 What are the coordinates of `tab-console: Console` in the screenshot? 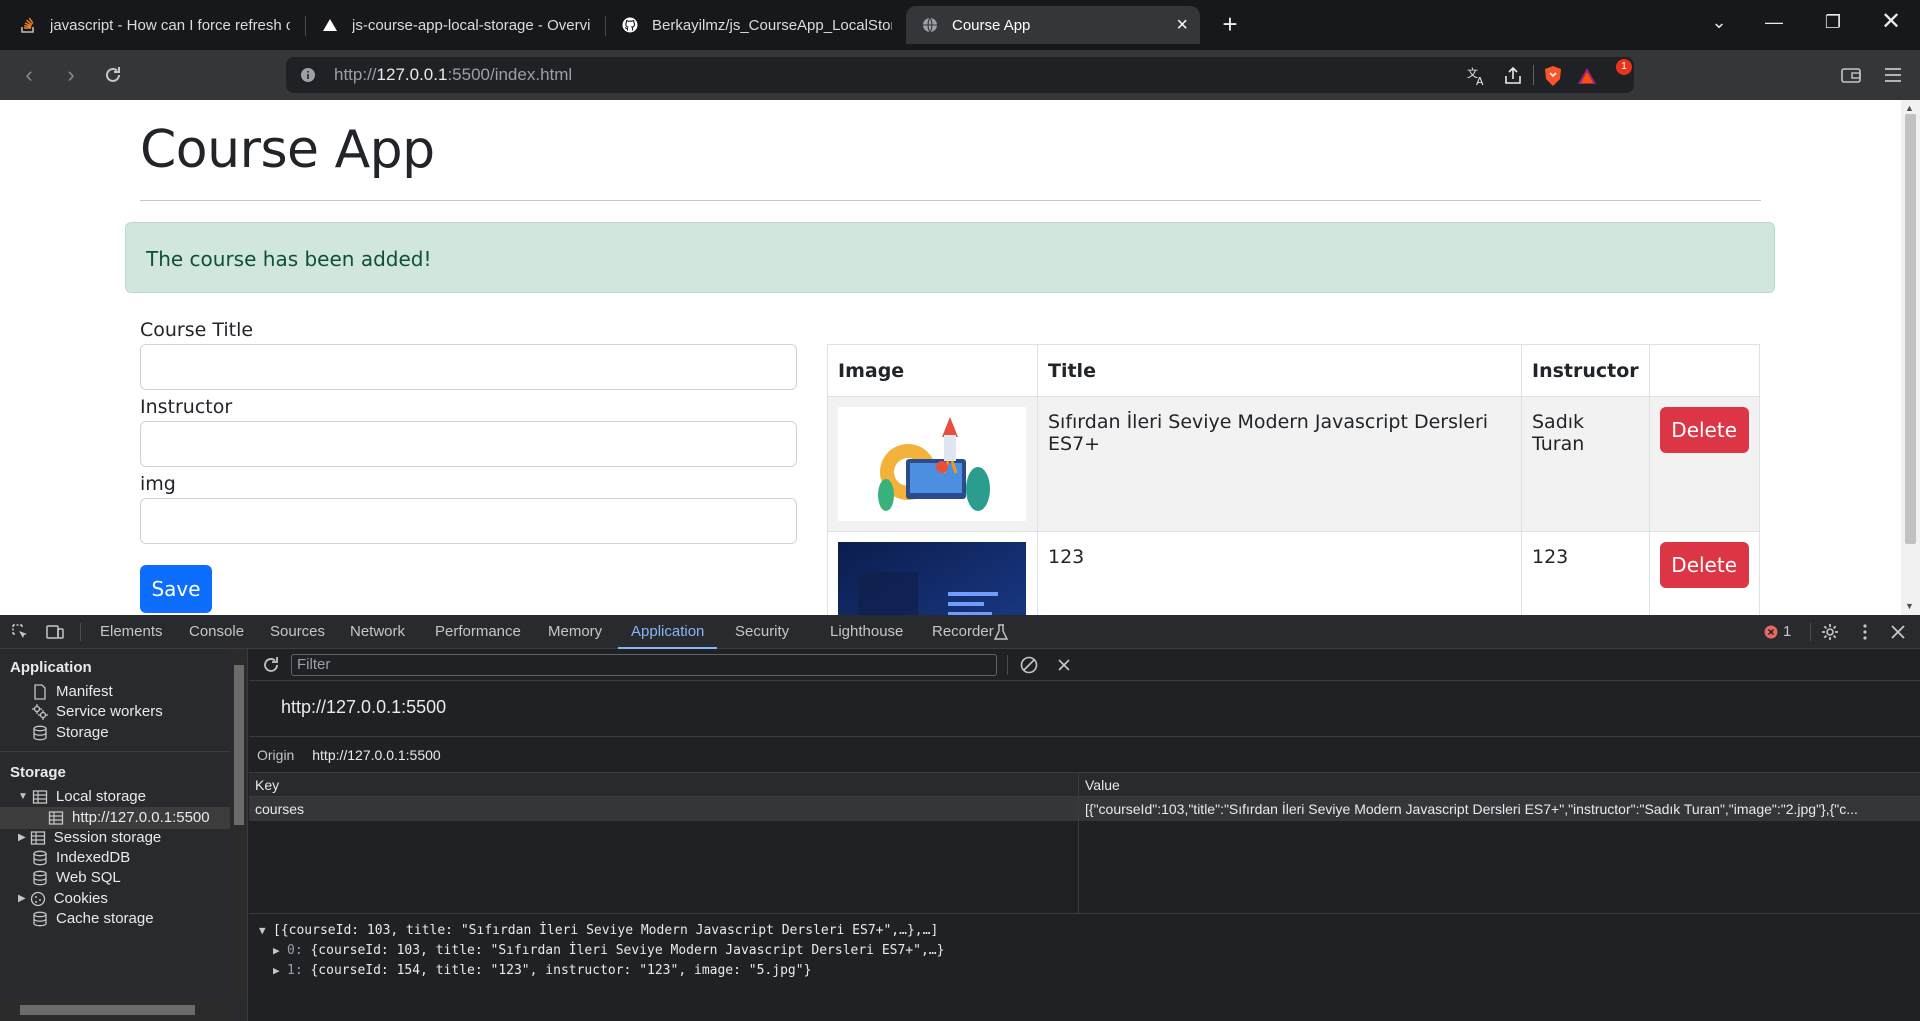 It's located at (216, 632).